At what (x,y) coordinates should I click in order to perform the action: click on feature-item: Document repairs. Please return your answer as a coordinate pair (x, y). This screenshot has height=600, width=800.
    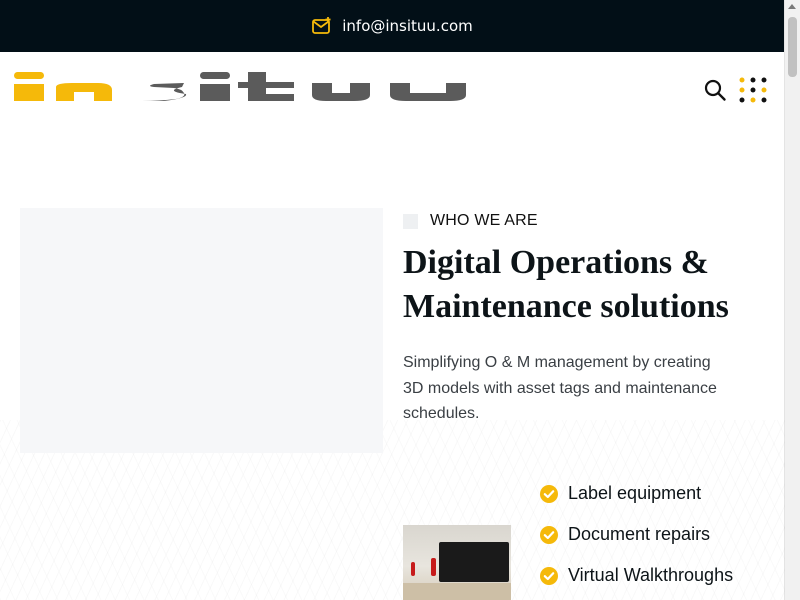
    Looking at the image, I should click on (636, 534).